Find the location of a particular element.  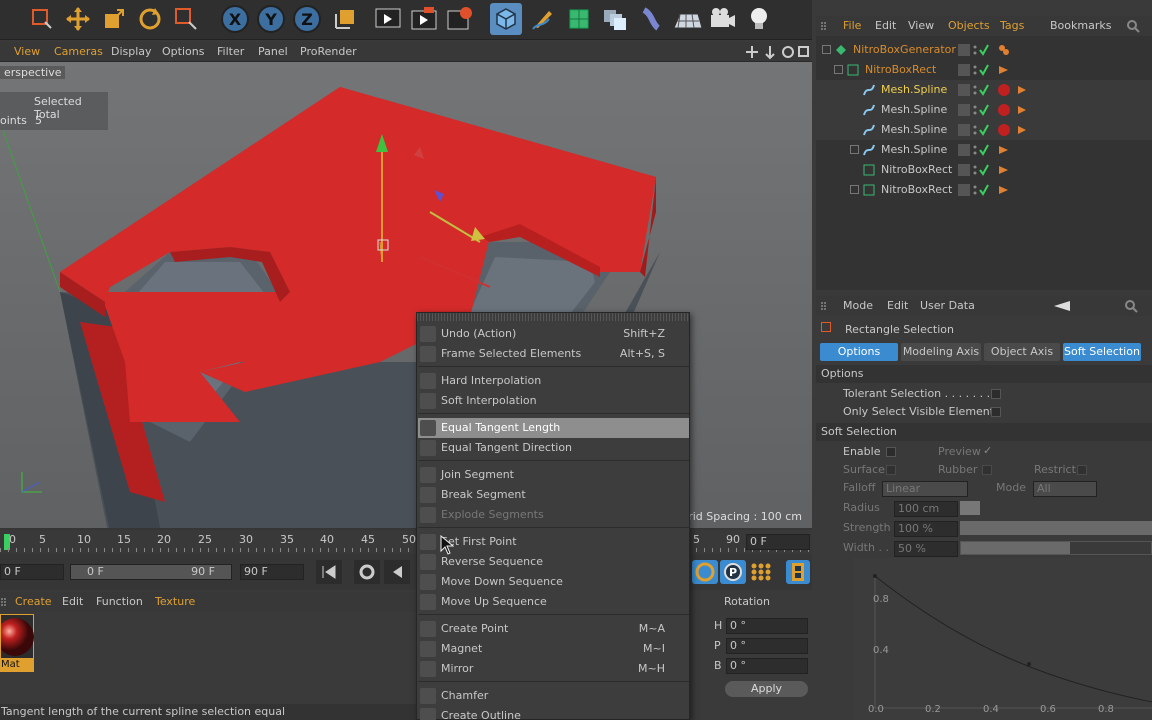

prev-key-button is located at coordinates (367, 572).